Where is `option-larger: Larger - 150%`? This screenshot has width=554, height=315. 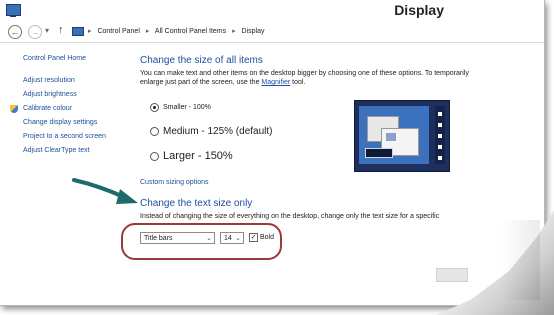
option-larger: Larger - 150% is located at coordinates (191, 156).